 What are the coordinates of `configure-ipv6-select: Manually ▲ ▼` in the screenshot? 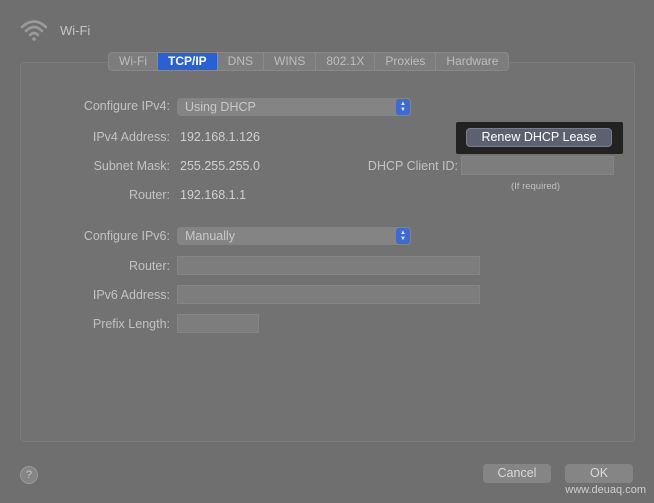 It's located at (294, 236).